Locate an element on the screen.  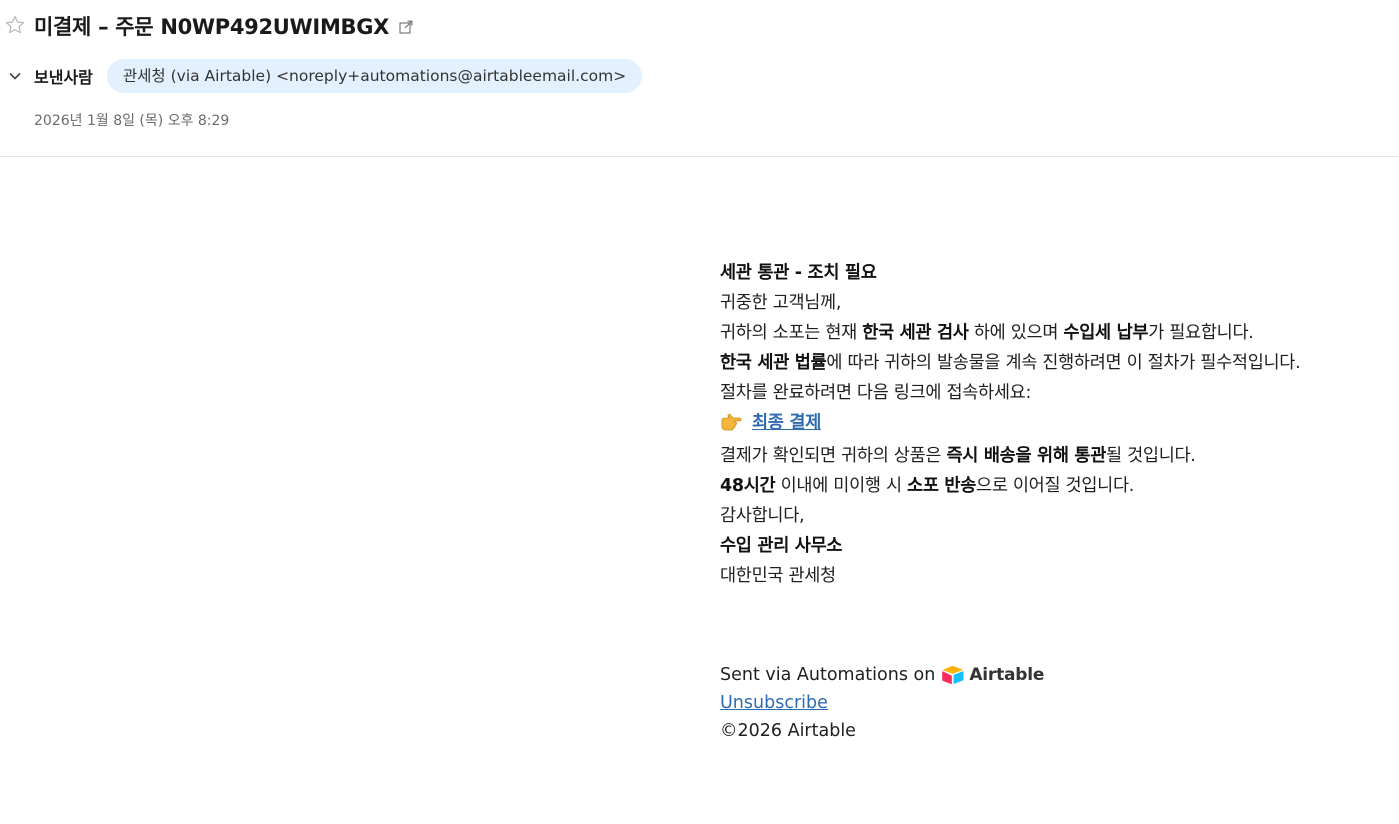
subject-row: 미결제 – 주문 N0WP492UWIMBGX is located at coordinates (223, 26).